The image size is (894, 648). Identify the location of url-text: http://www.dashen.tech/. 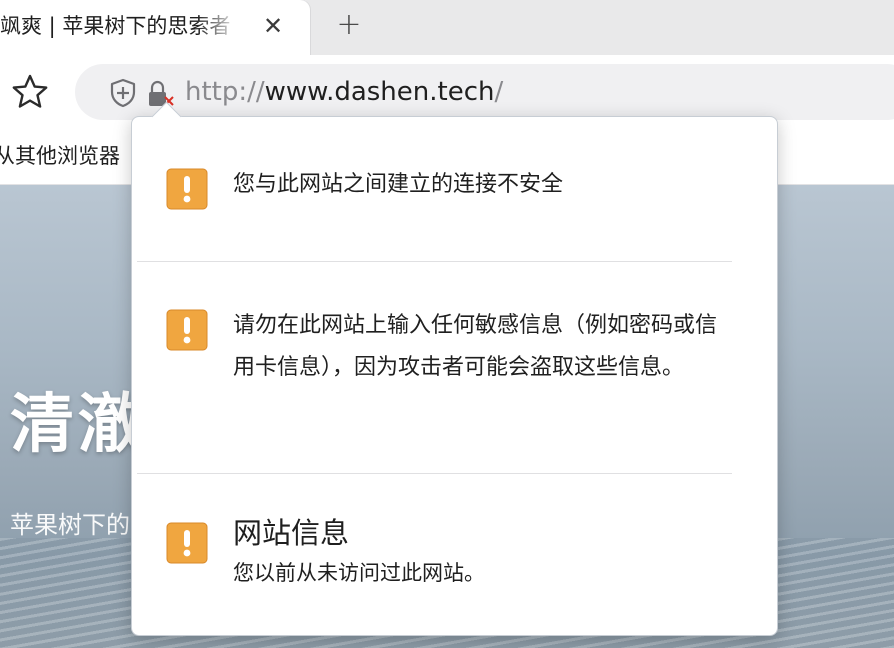
(344, 92).